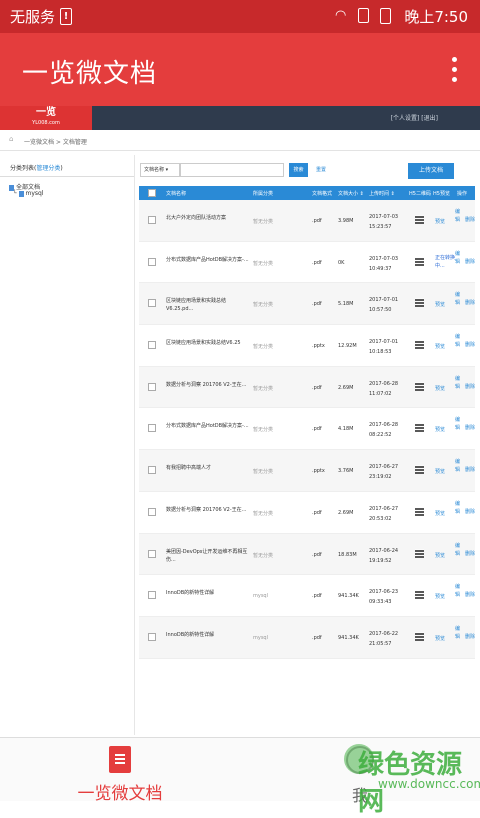 This screenshot has width=480, height=818. I want to click on doc-category: 暂无分类, so click(263, 222).